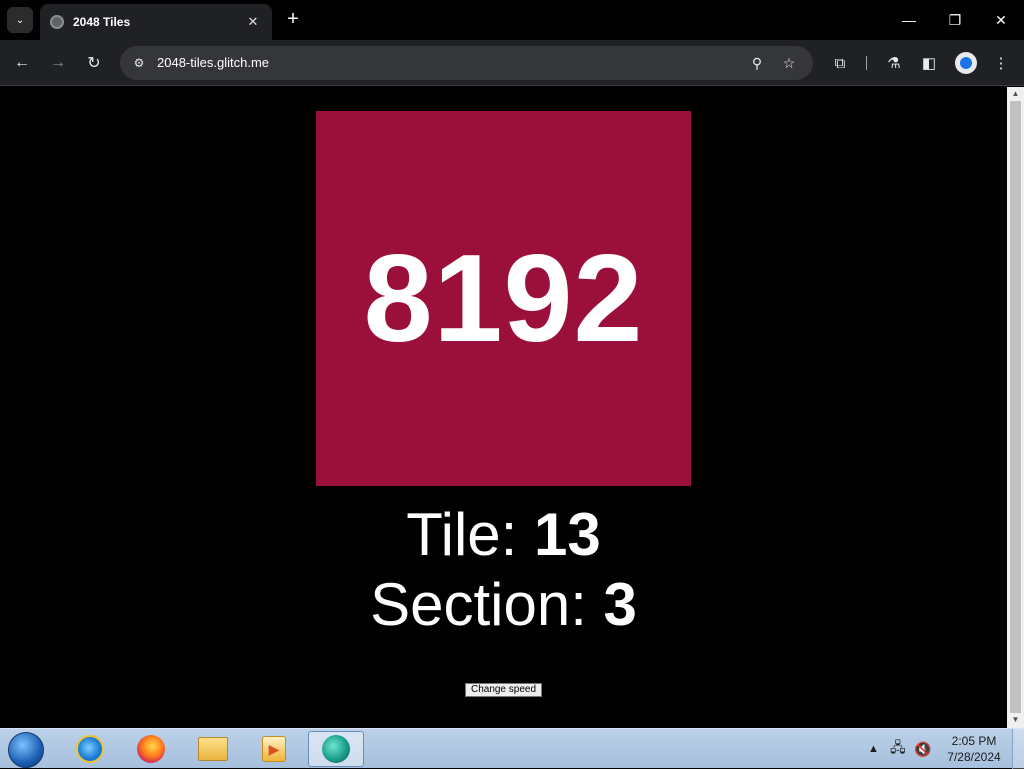 The image size is (1024, 769). I want to click on volume-muted-icon: 🔇, so click(922, 749).